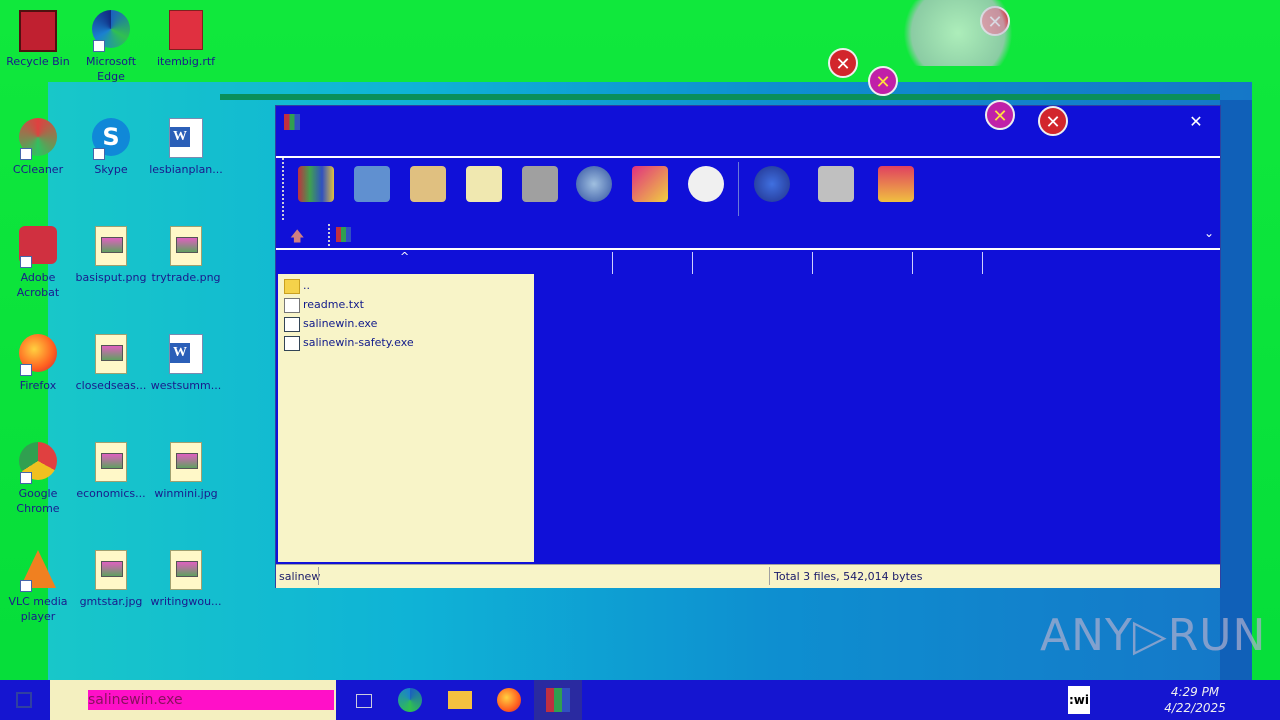 This screenshot has width=1280, height=720. What do you see at coordinates (111, 69) in the screenshot?
I see `icon-label: Microsoft Edge` at bounding box center [111, 69].